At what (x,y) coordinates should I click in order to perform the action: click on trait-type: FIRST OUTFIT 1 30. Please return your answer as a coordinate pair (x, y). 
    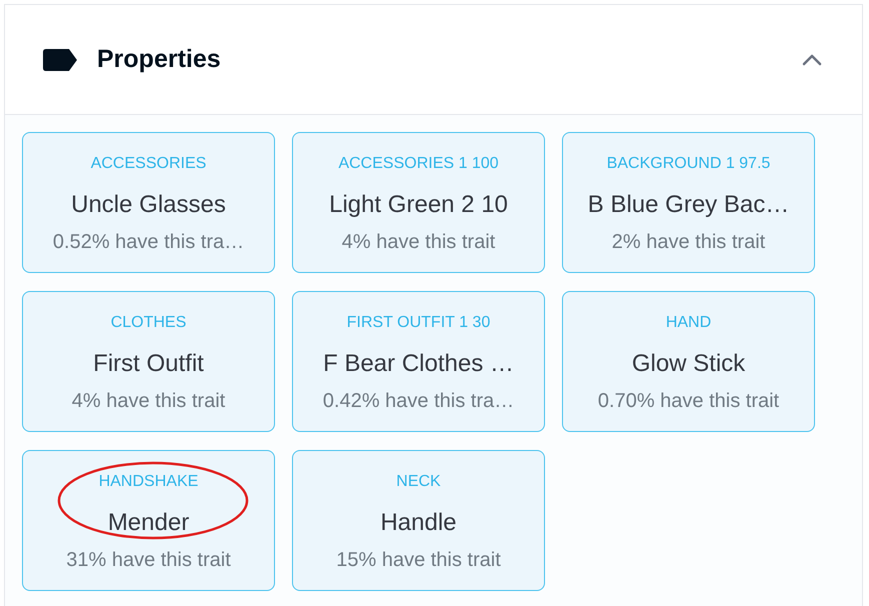
    Looking at the image, I should click on (418, 323).